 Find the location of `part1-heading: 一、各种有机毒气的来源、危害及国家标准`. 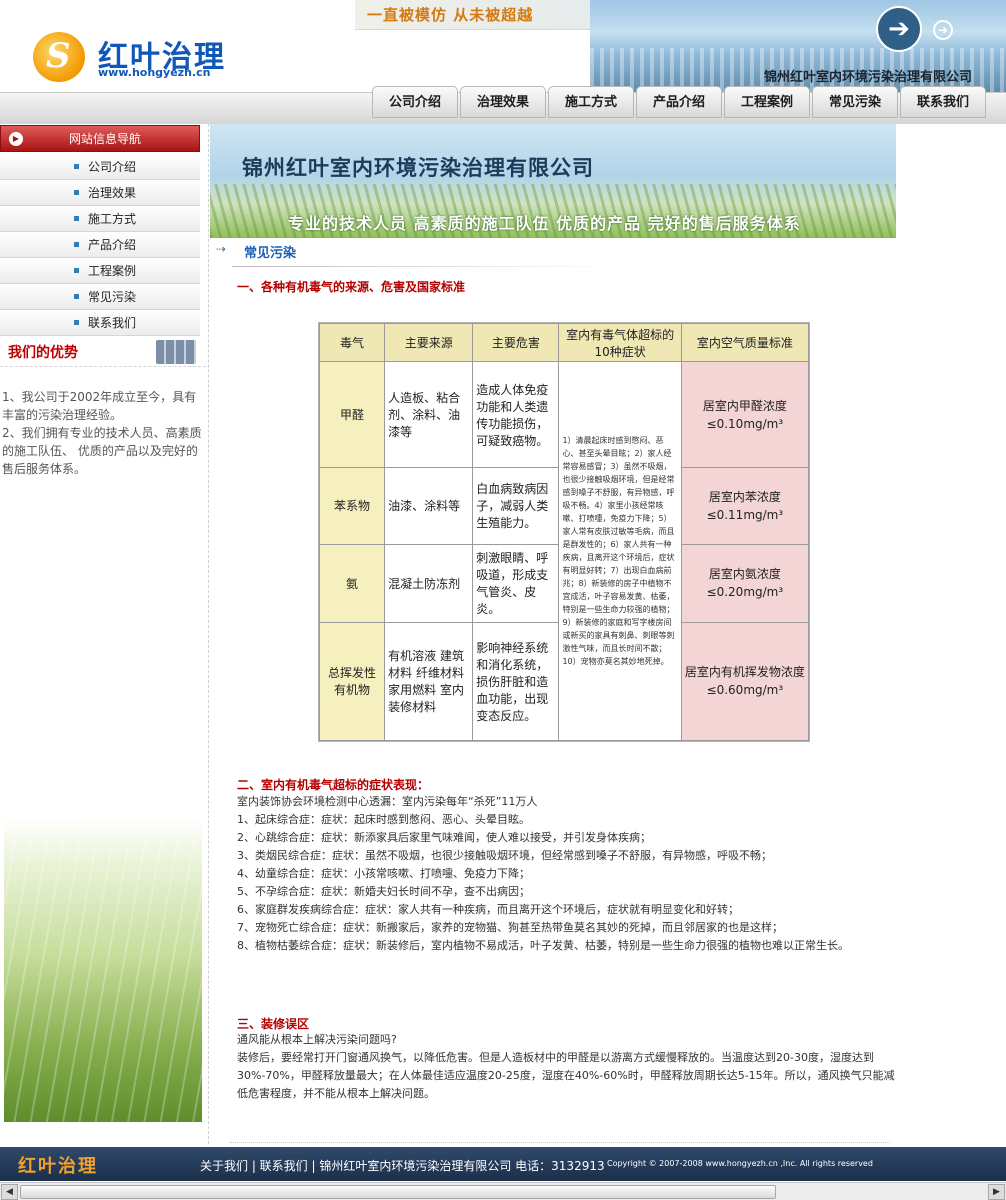

part1-heading: 一、各种有机毒气的来源、危害及国家标准 is located at coordinates (351, 287).